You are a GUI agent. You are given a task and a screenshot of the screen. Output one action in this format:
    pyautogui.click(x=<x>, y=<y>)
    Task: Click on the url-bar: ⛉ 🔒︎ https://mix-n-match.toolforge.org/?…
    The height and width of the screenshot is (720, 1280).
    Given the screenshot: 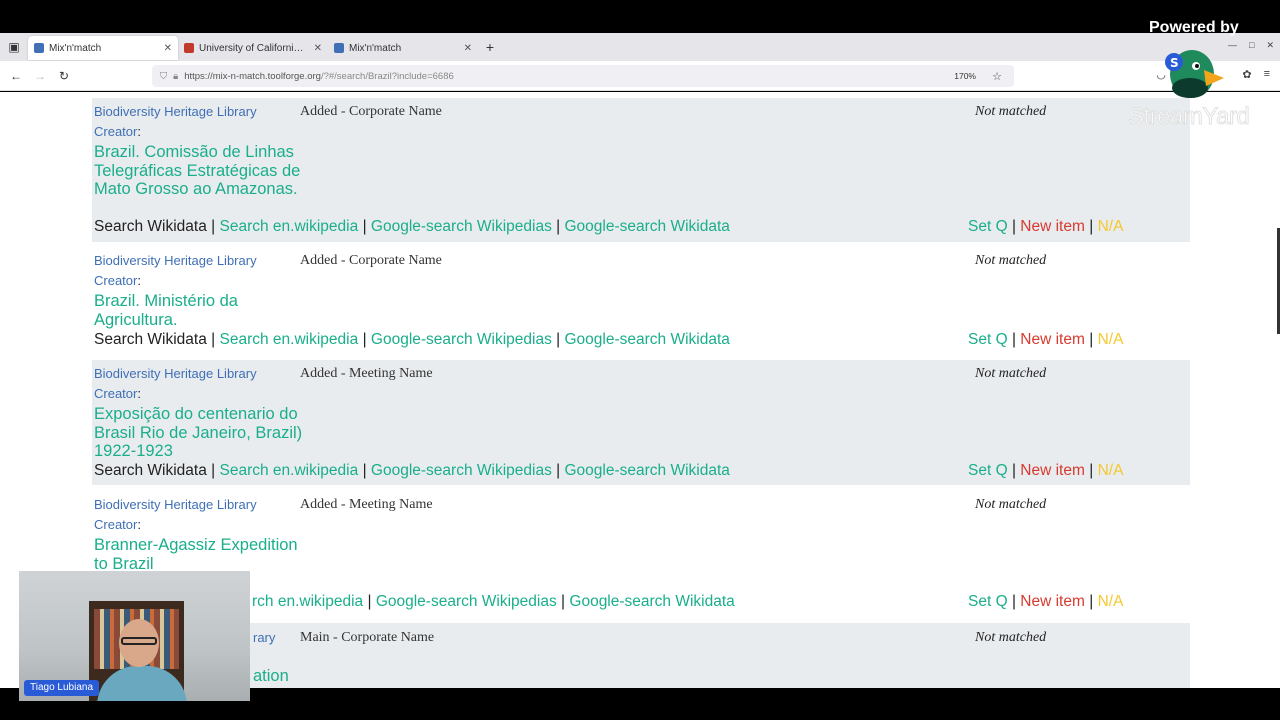 What is the action you would take?
    pyautogui.click(x=583, y=76)
    